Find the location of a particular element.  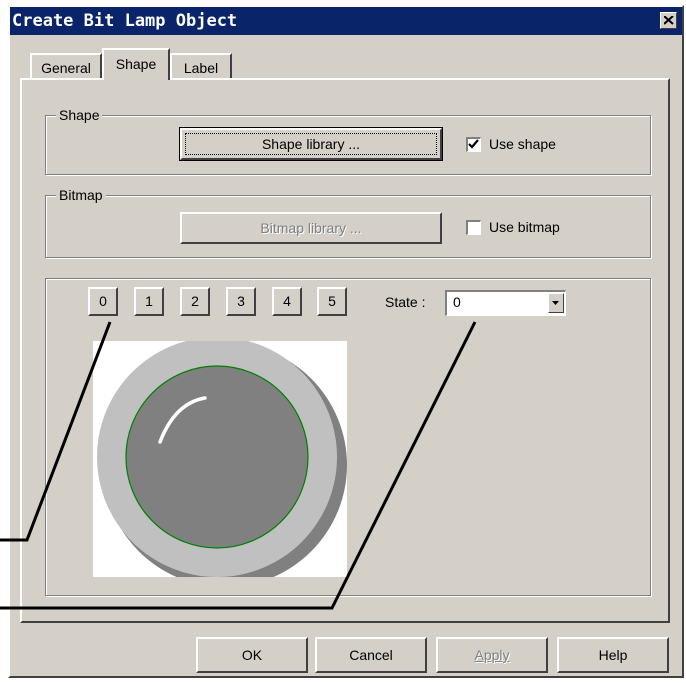

state-dropdown: 0 is located at coordinates (505, 303).